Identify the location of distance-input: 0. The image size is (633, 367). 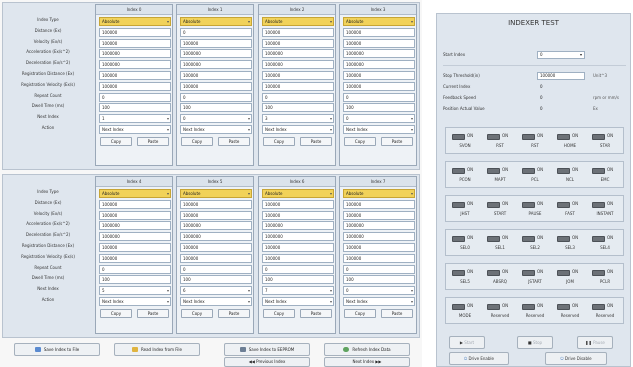
(216, 32).